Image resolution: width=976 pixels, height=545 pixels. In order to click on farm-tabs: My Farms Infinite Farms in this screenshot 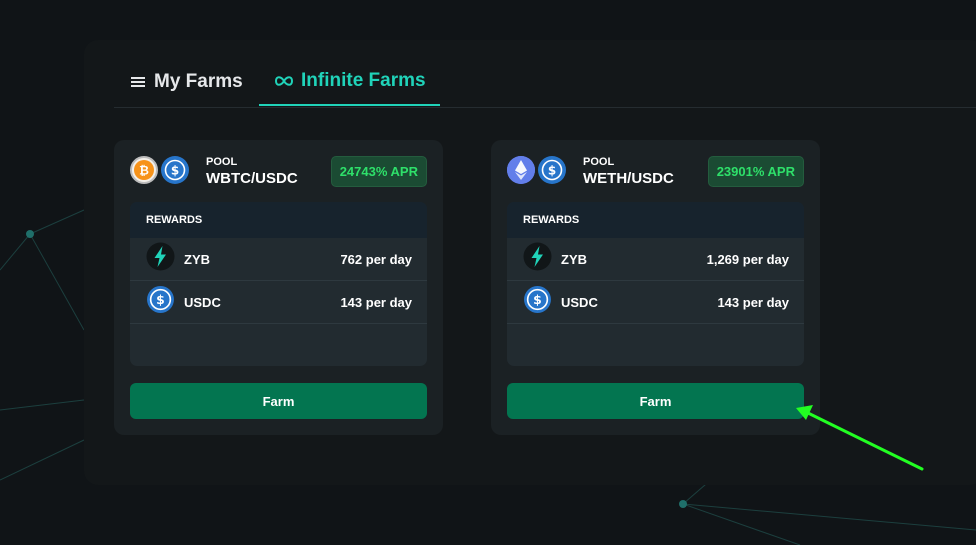, I will do `click(545, 83)`.